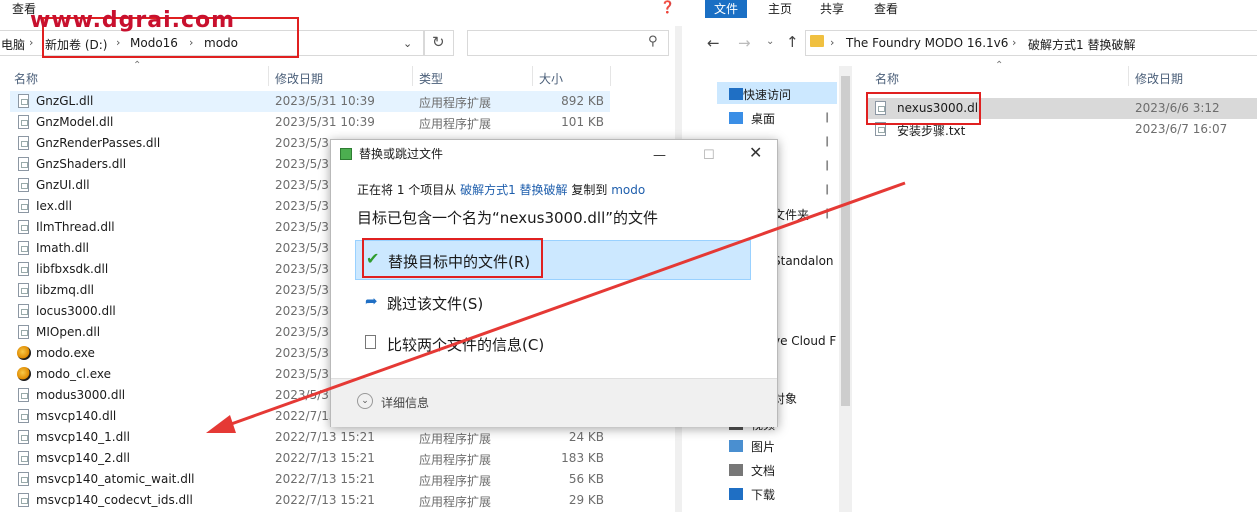 The width and height of the screenshot is (1257, 512). Describe the element at coordinates (452, 258) in the screenshot. I see `highlight-box-replace-option` at that location.